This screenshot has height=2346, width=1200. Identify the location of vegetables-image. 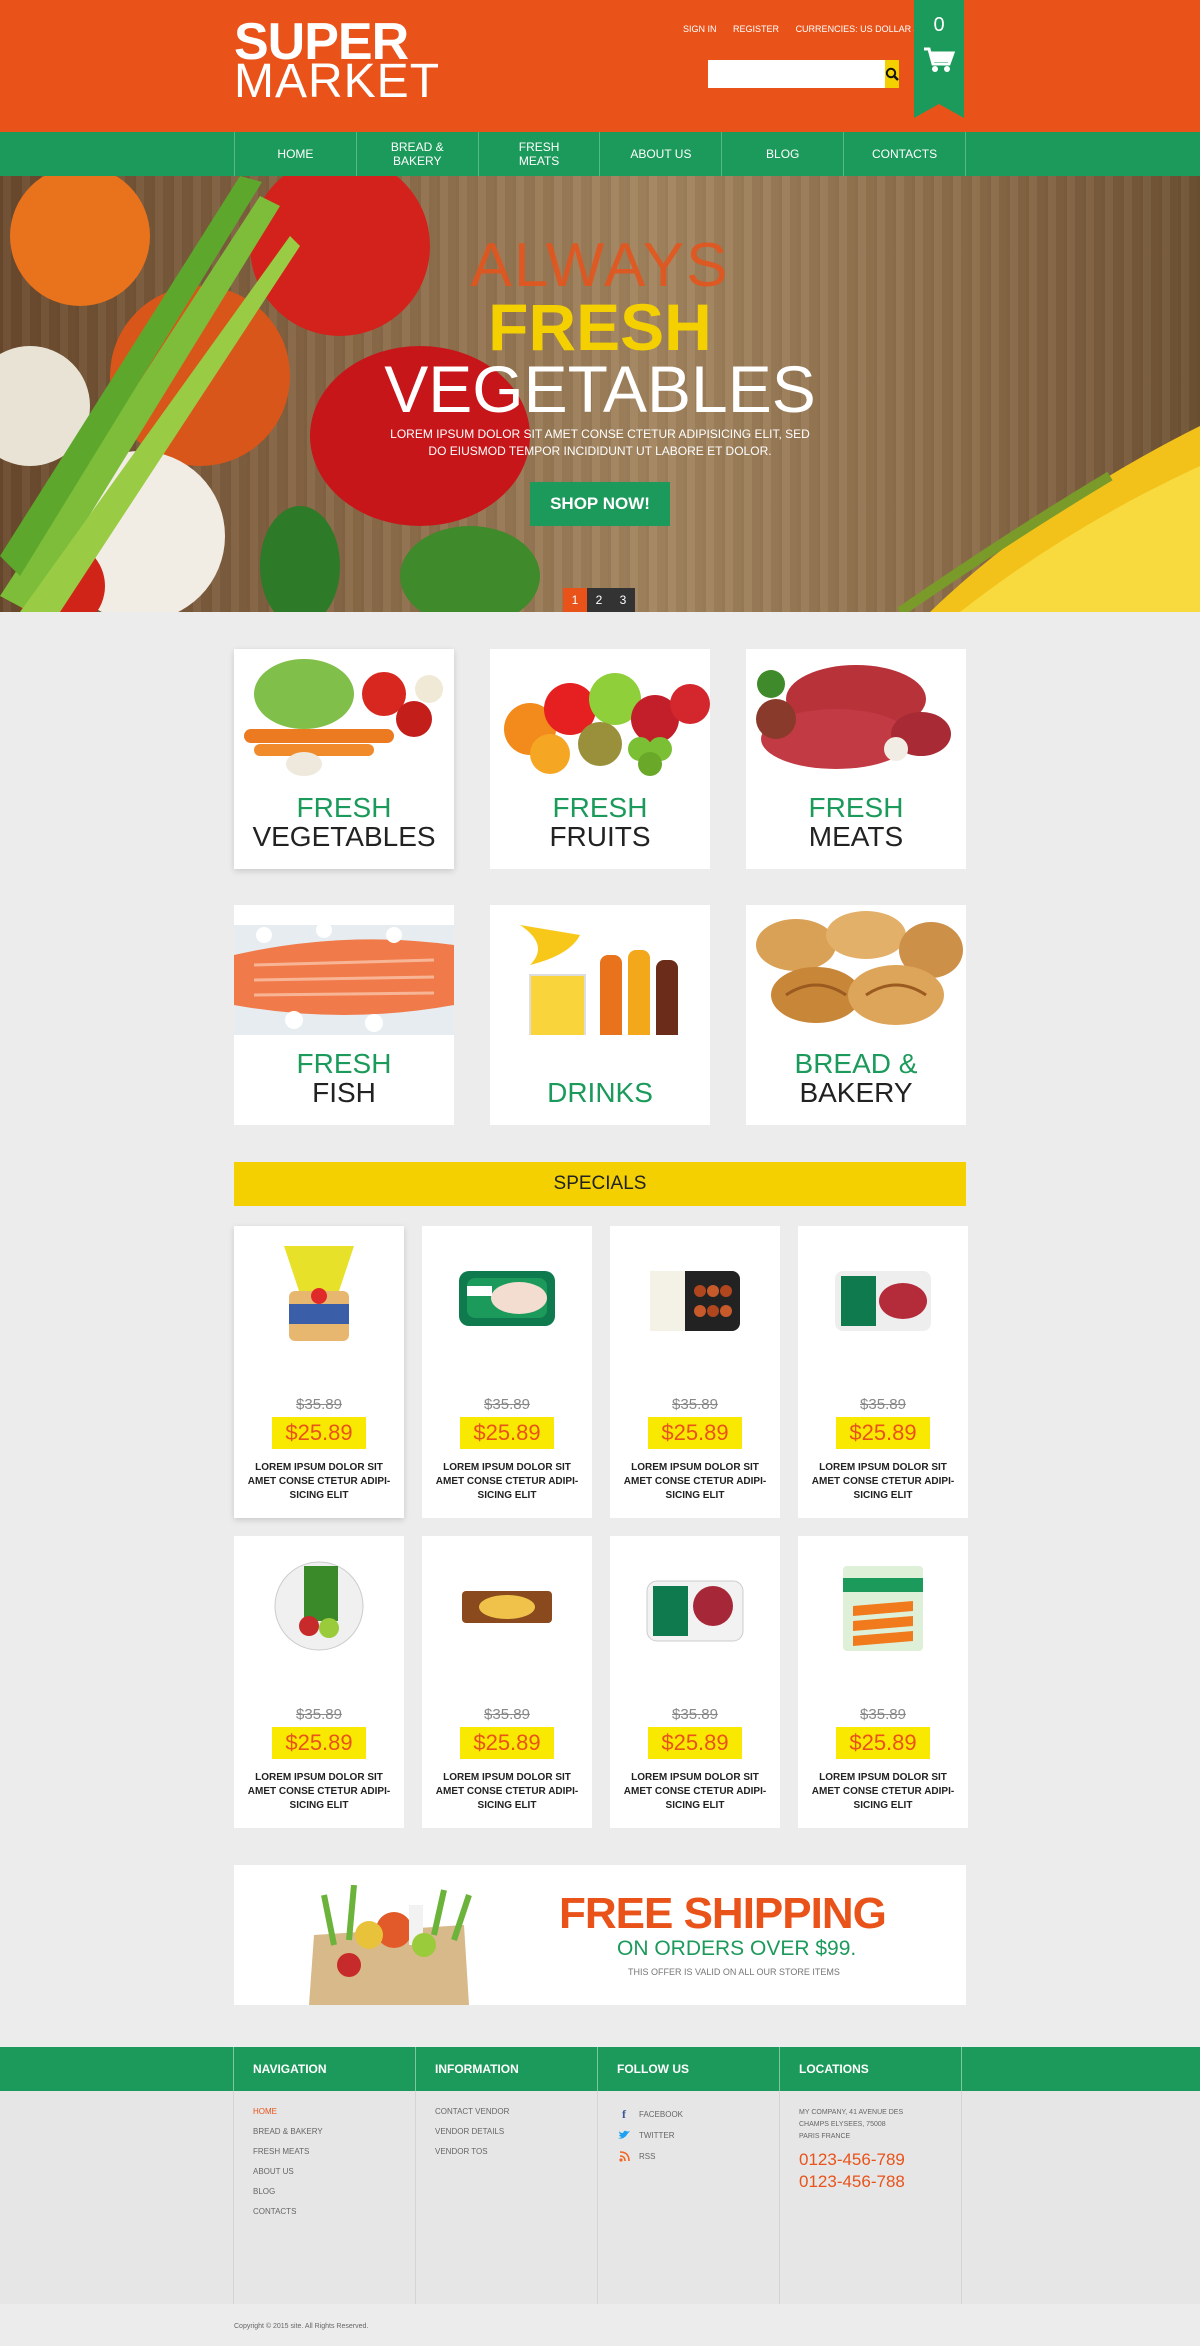
(343, 717).